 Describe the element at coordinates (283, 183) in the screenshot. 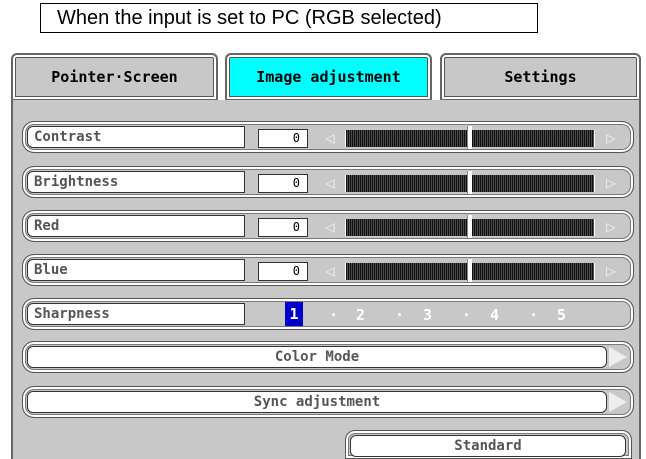

I see `brightness-value: 0` at that location.